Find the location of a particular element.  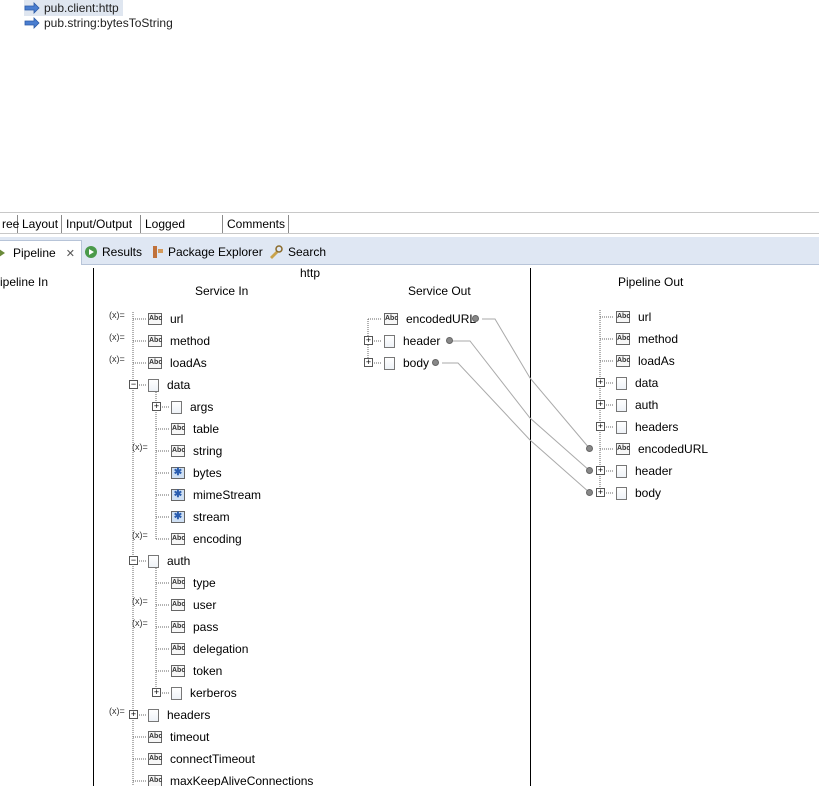

service-in-mimestream: ✱ mimeStream is located at coordinates (216, 495).